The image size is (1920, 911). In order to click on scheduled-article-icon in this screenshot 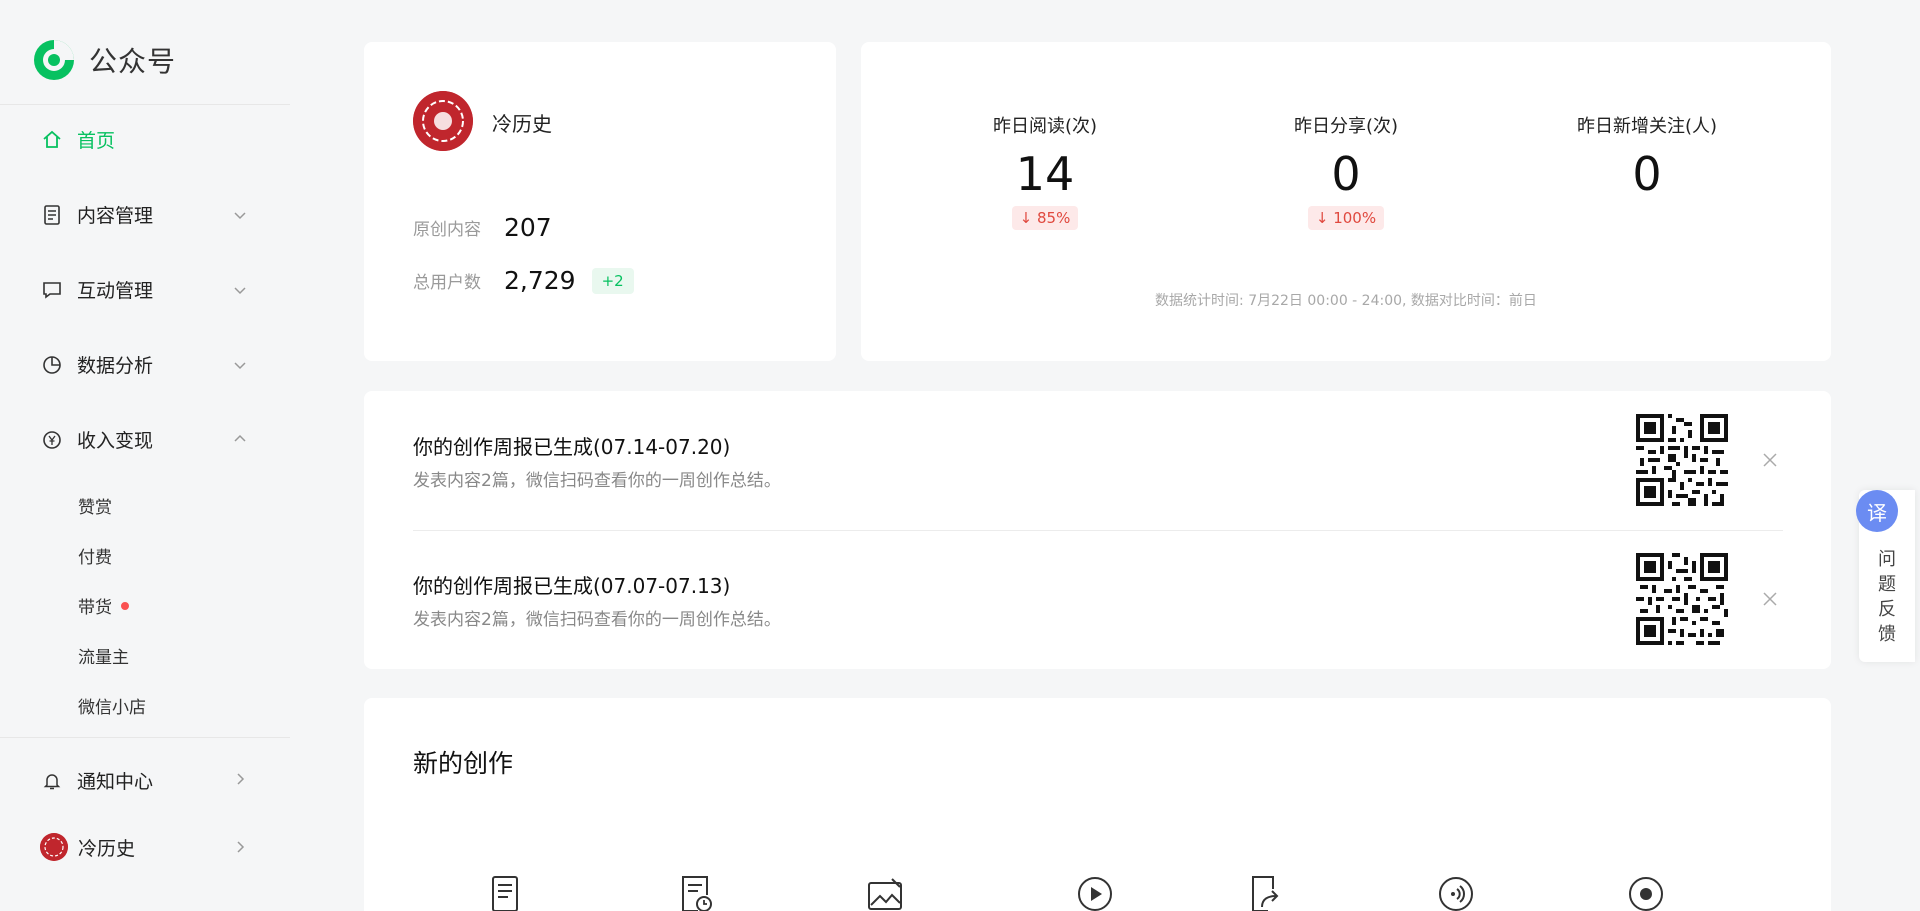, I will do `click(695, 893)`.